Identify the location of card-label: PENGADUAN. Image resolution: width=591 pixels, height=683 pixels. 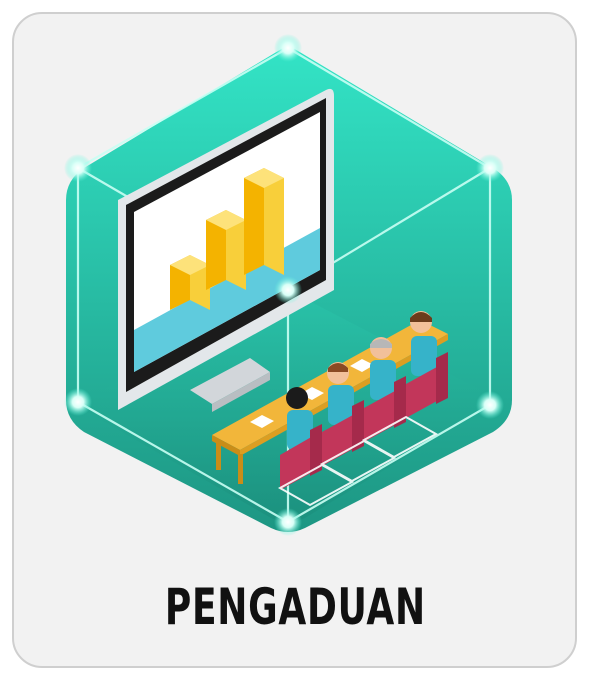
(295, 607).